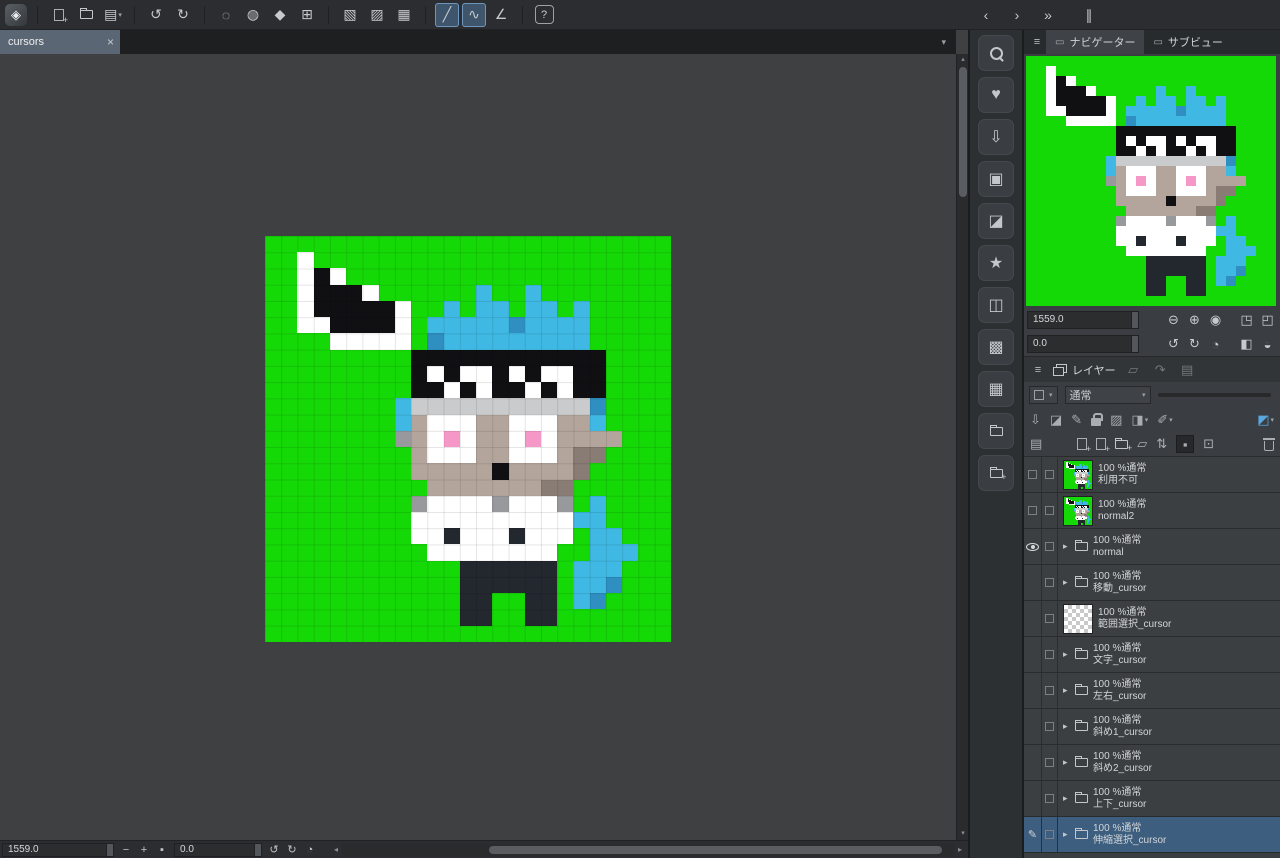 This screenshot has width=1280, height=858. What do you see at coordinates (58, 849) in the screenshot?
I see `statusbar-zoom-box: 1559.0` at bounding box center [58, 849].